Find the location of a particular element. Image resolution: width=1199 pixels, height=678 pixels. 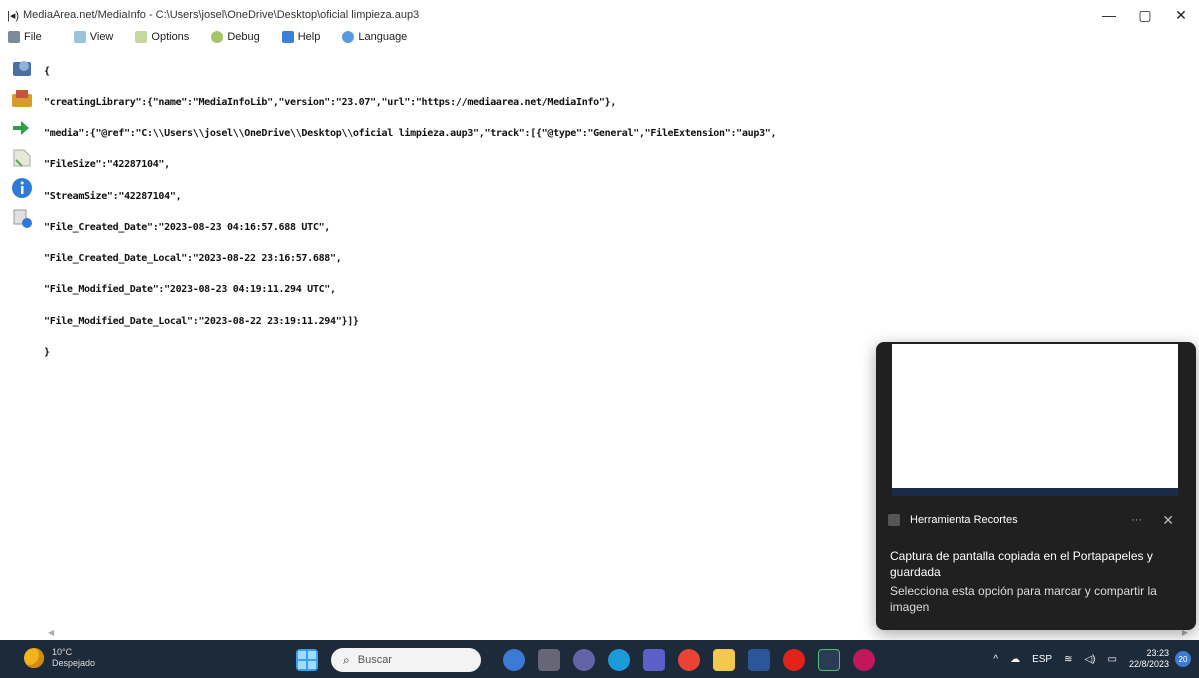

view-icon is located at coordinates (79, 37).